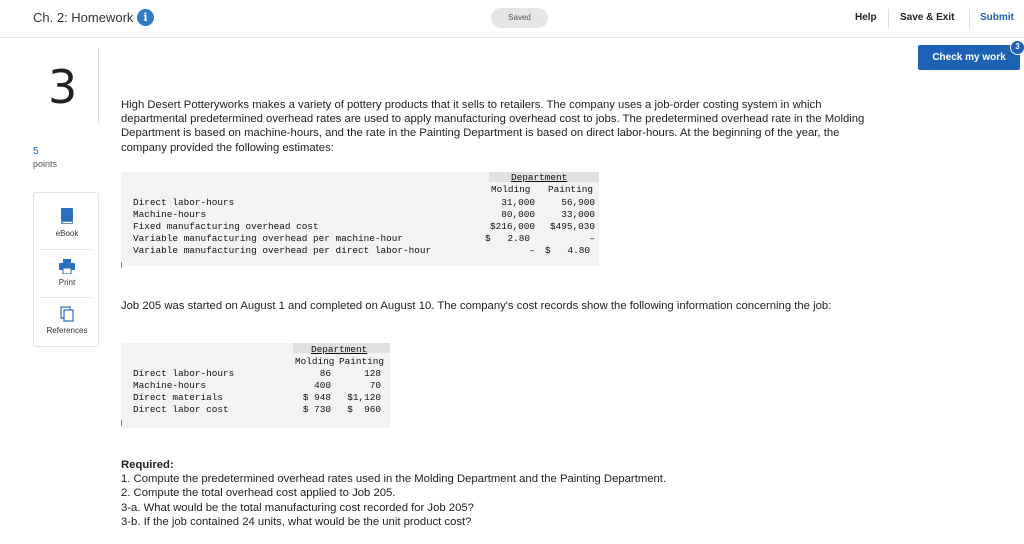 Image resolution: width=1024 pixels, height=544 pixels. Describe the element at coordinates (45, 164) in the screenshot. I see `points-label: points` at that location.